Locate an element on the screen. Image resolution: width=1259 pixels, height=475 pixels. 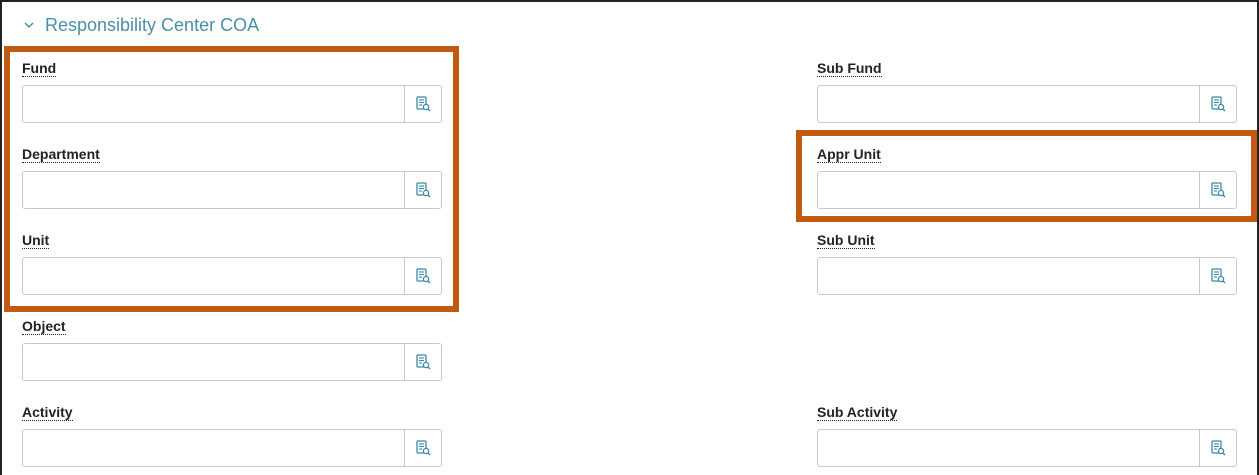
sub-activity-input-group is located at coordinates (1027, 448).